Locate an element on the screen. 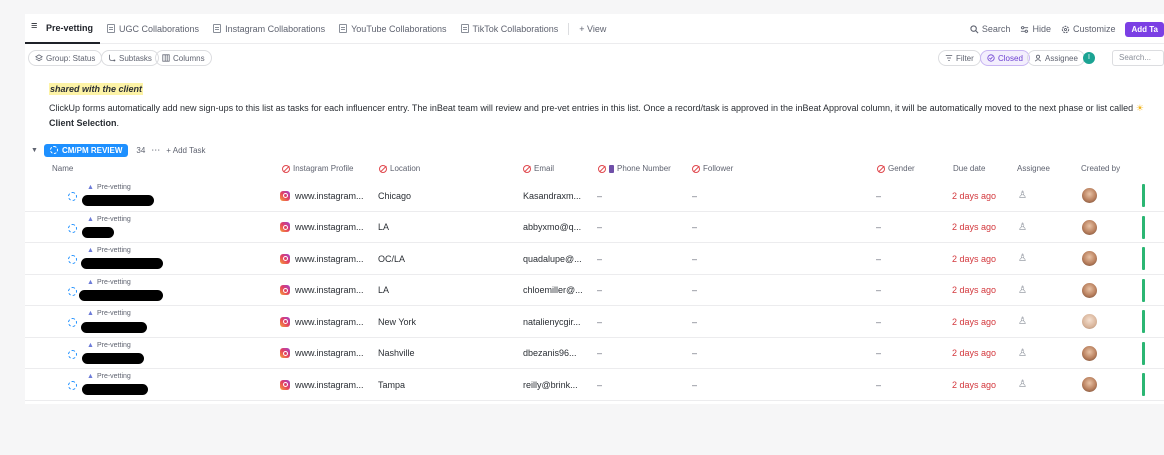 Image resolution: width=1164 pixels, height=455 pixels. filter-button: Filter is located at coordinates (959, 58).